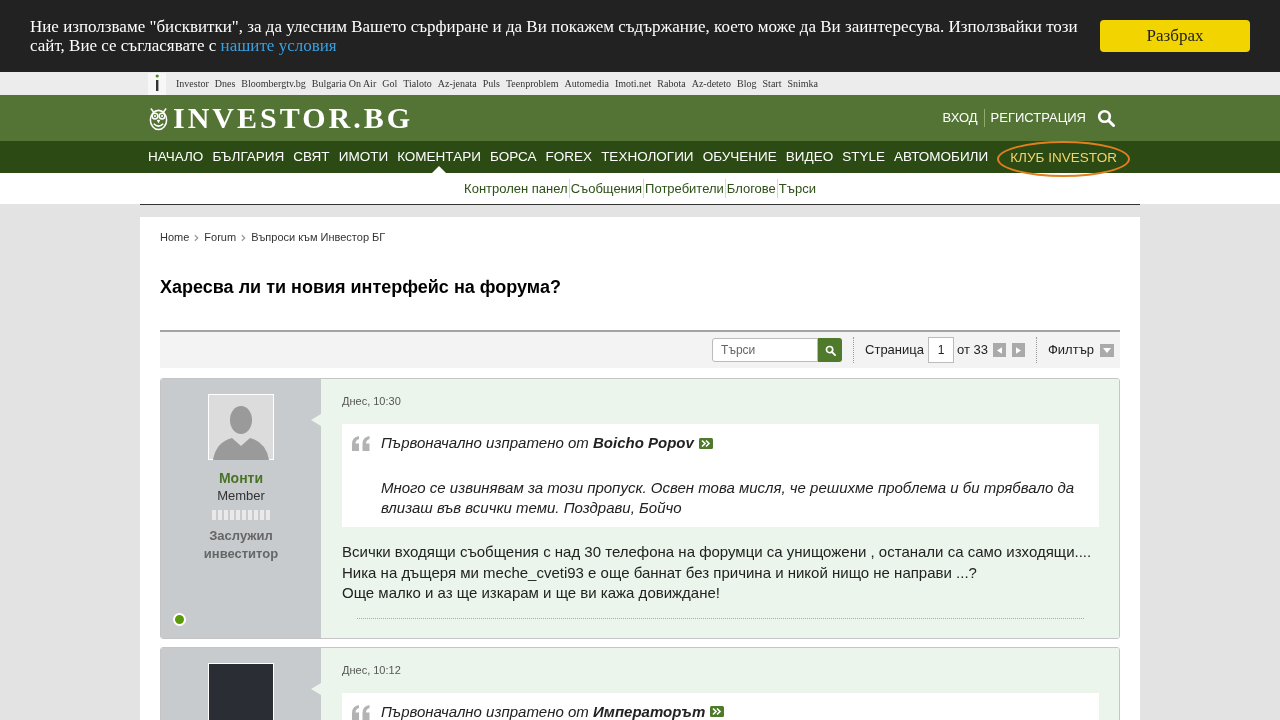 The width and height of the screenshot is (1280, 720). What do you see at coordinates (192, 83) in the screenshot?
I see `network-site-link: Investor` at bounding box center [192, 83].